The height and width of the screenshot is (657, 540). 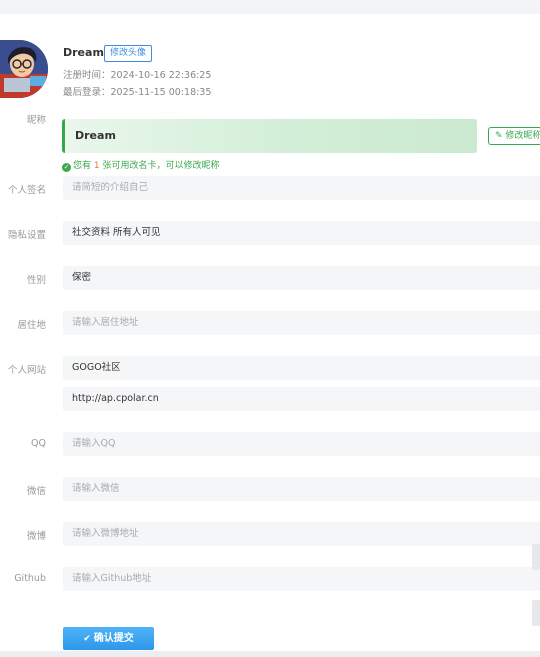 What do you see at coordinates (301, 233) in the screenshot?
I see `privacy-select: 社交资料 所有人可见` at bounding box center [301, 233].